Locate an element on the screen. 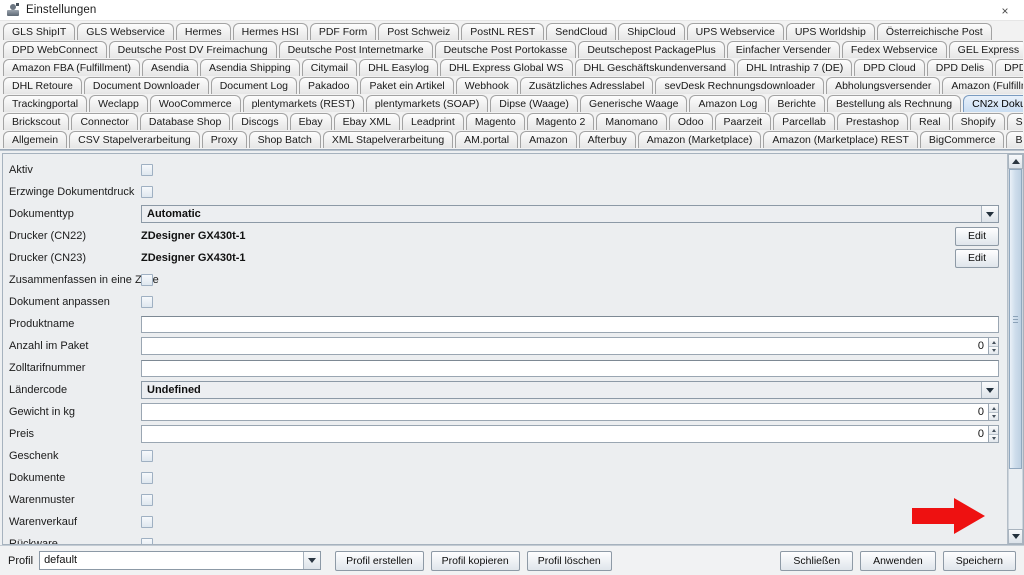 Image resolution: width=1024 pixels, height=575 pixels. tab-cn2x-dokument: CN2x Dokument is located at coordinates (993, 103).